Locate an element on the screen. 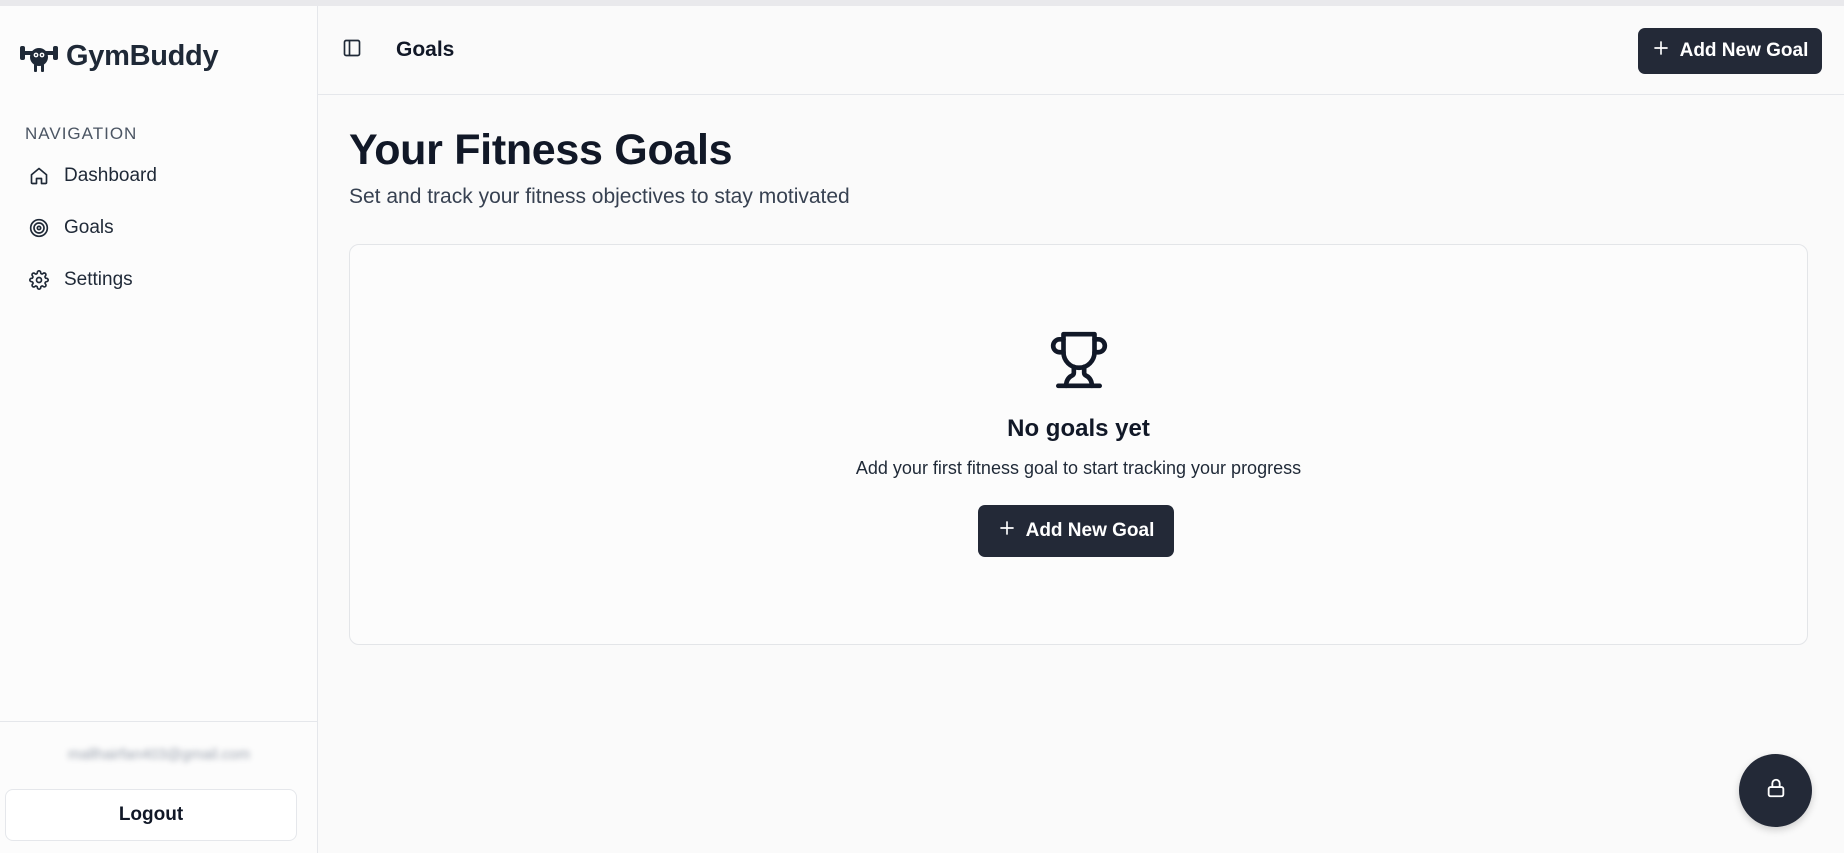 The height and width of the screenshot is (853, 1844). sidebar-toggle-icon is located at coordinates (352, 48).